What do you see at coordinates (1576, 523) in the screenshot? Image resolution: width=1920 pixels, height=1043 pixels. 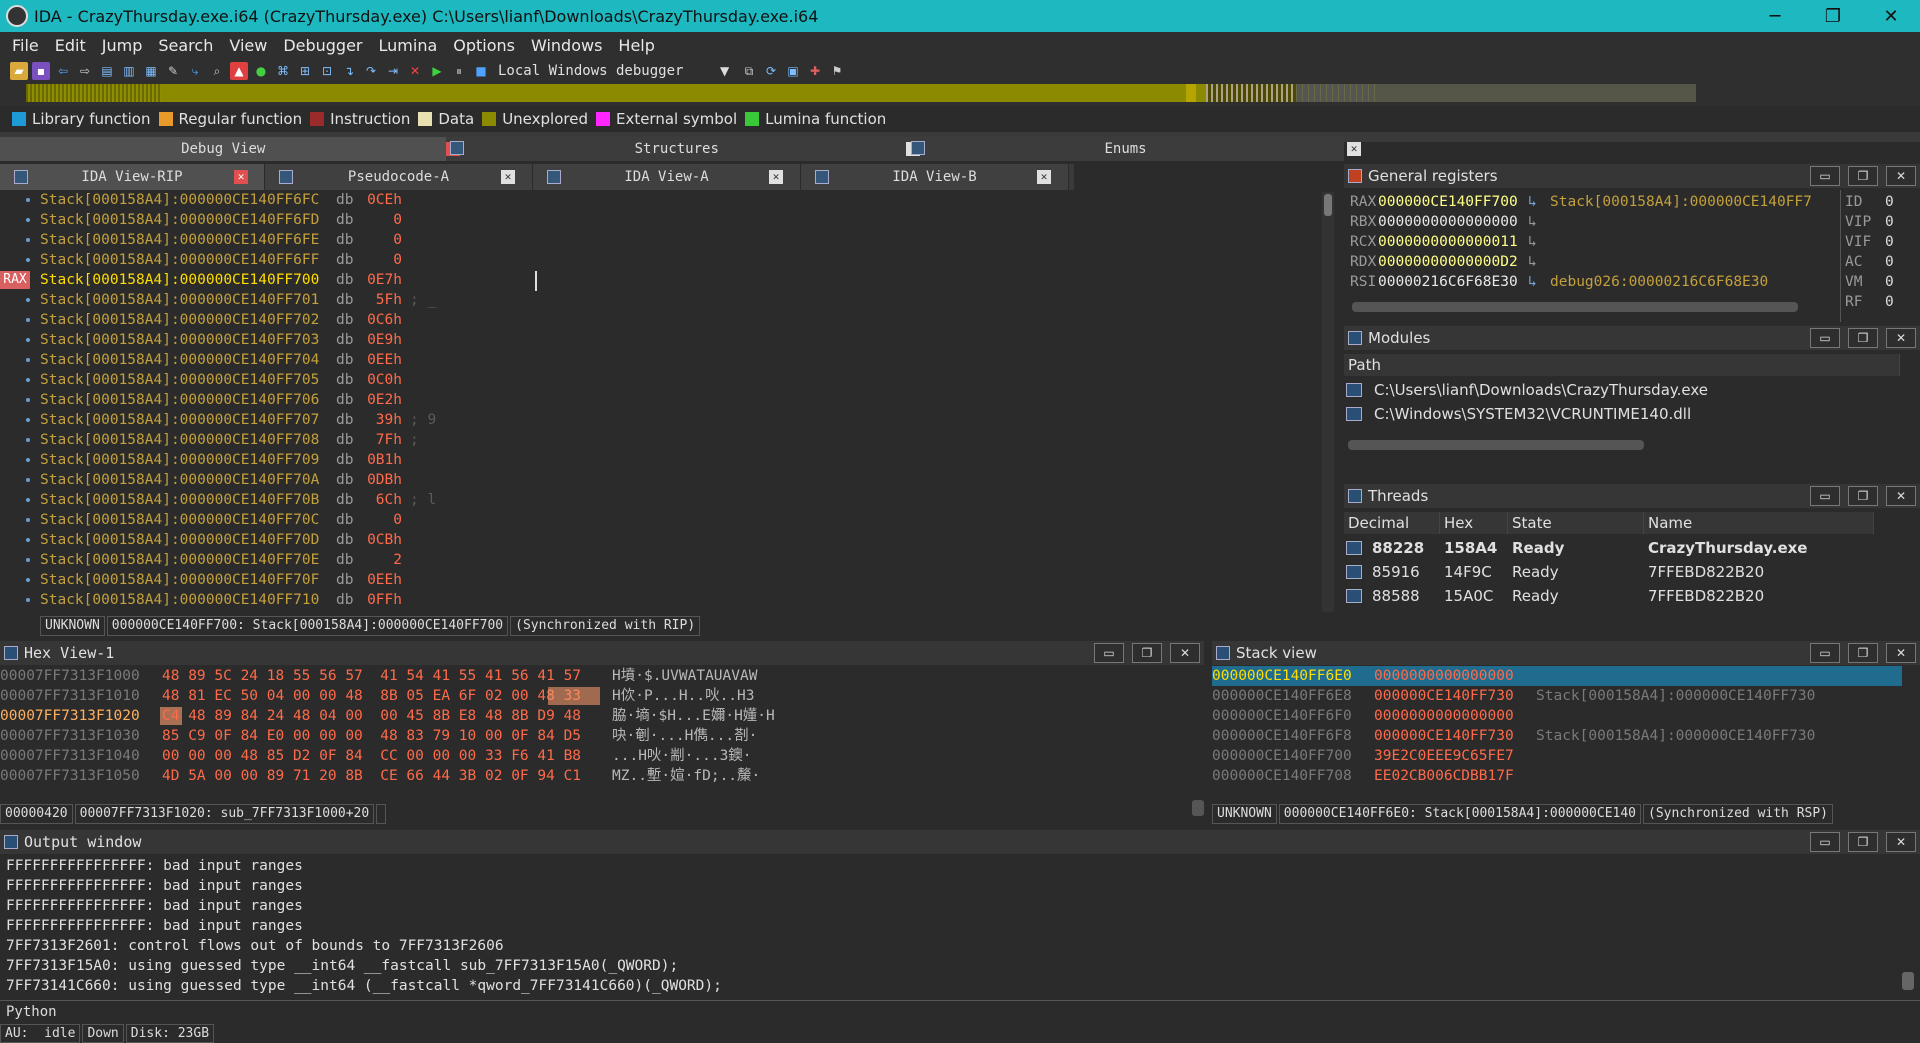 I see `column-header-state: State` at bounding box center [1576, 523].